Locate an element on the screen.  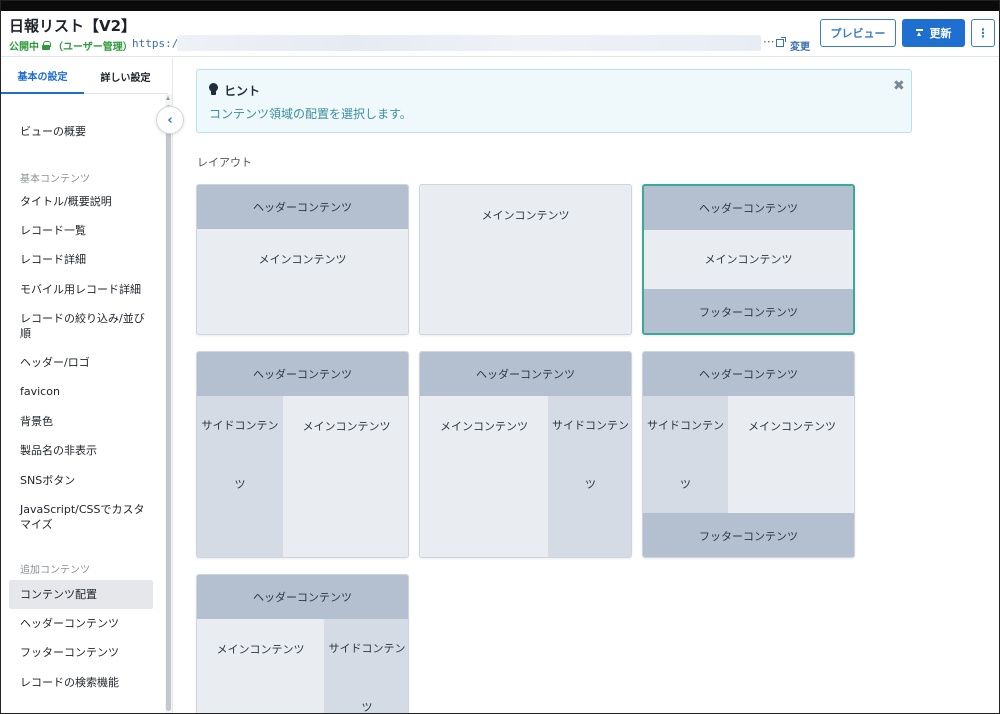
sidebar-item-header-contents: ヘッダーコンテンツ is located at coordinates (81, 623).